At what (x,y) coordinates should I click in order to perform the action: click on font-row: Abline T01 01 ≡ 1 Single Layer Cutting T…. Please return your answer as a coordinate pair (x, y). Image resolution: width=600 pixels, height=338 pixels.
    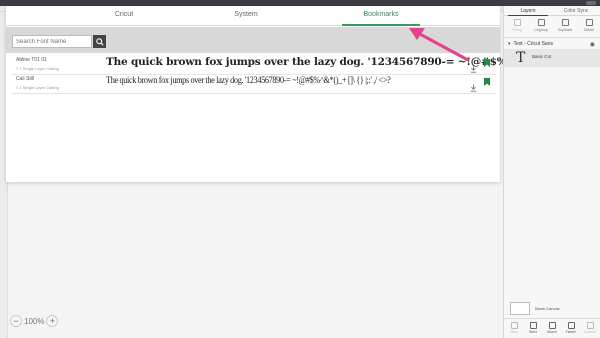
    Looking at the image, I should click on (306, 65).